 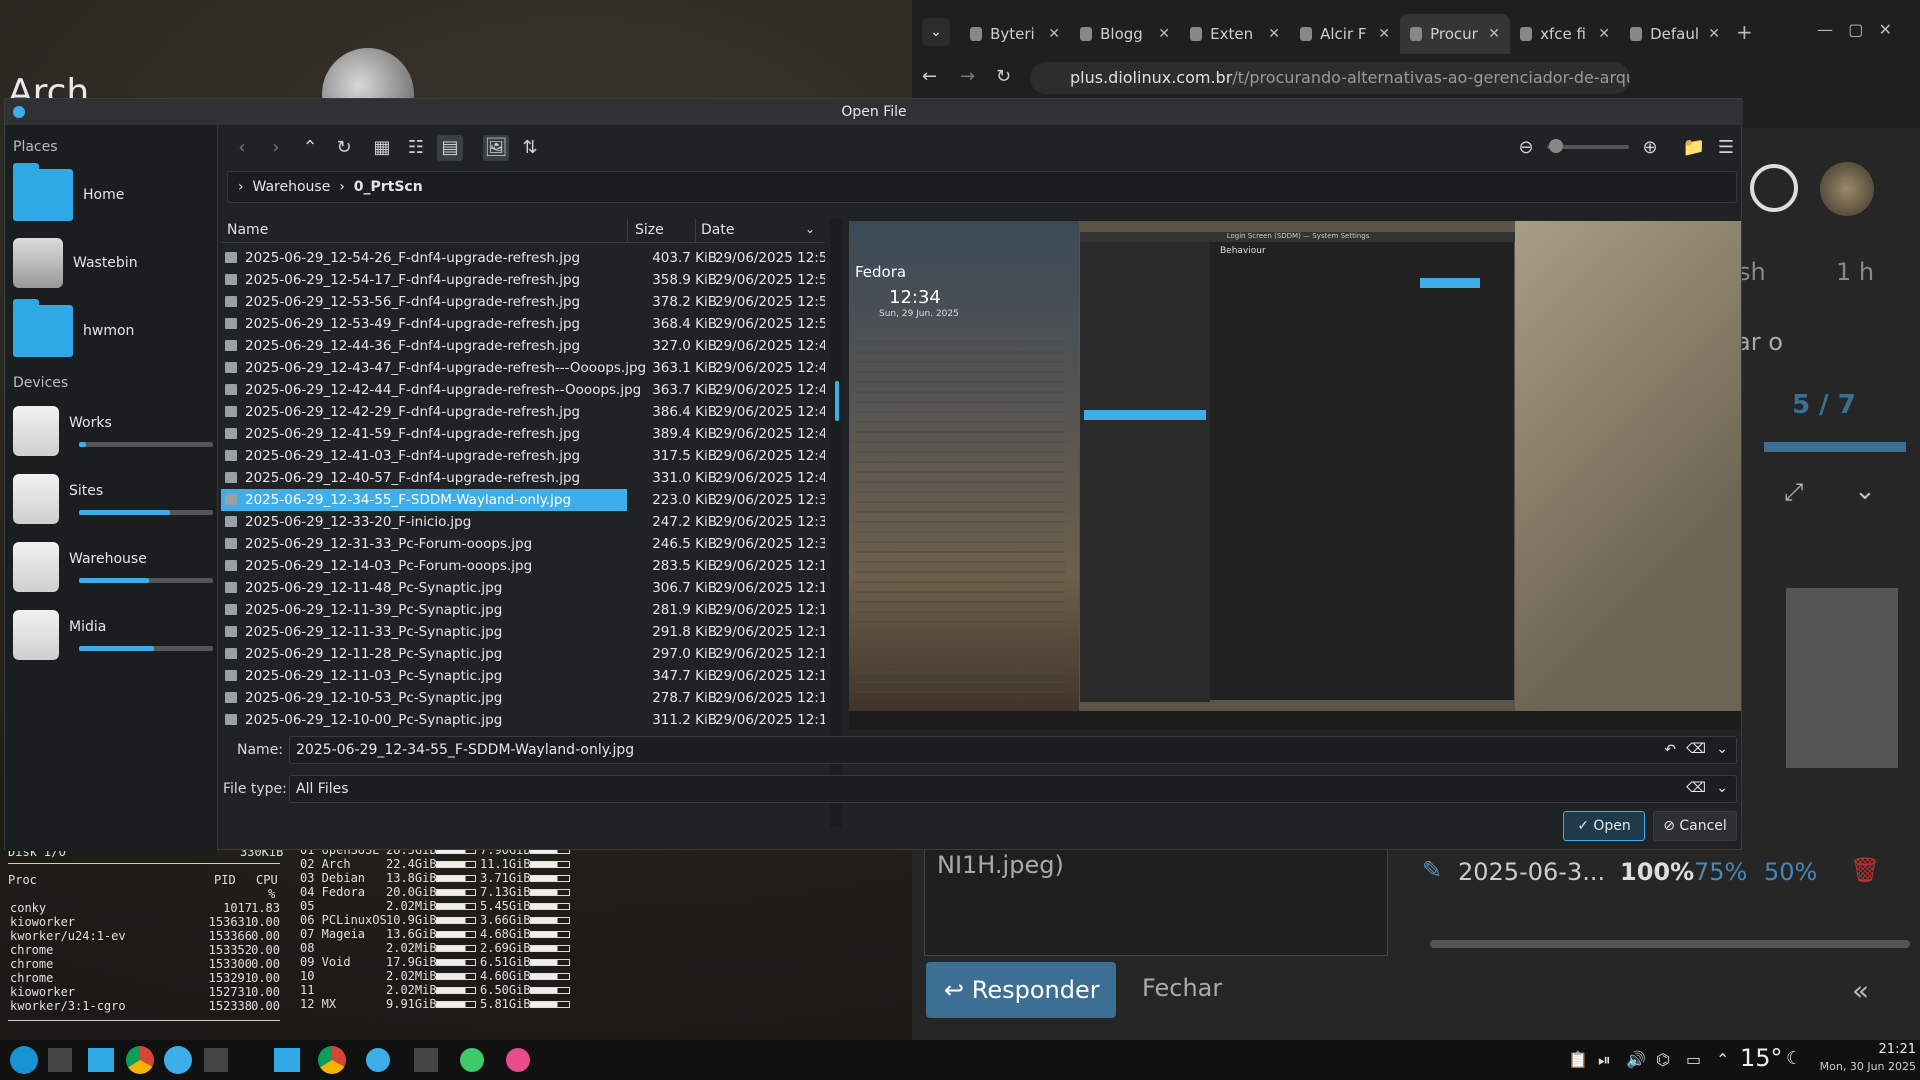 What do you see at coordinates (1720, 872) in the screenshot?
I see `zoom-75: 75%` at bounding box center [1720, 872].